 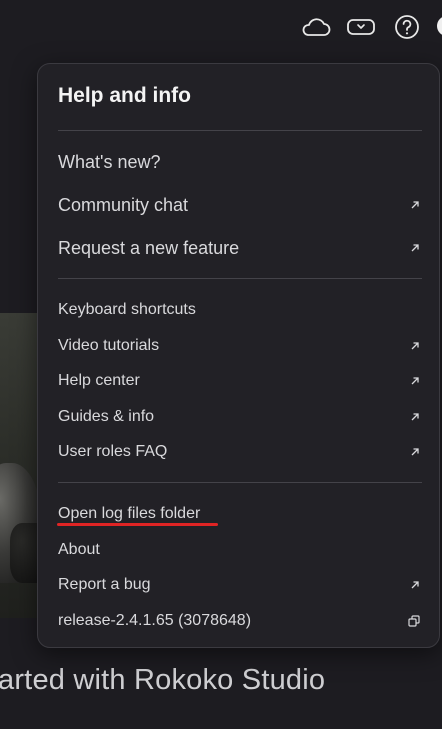 I want to click on menu-item-video-tutorials: Video tutorials, so click(x=239, y=346).